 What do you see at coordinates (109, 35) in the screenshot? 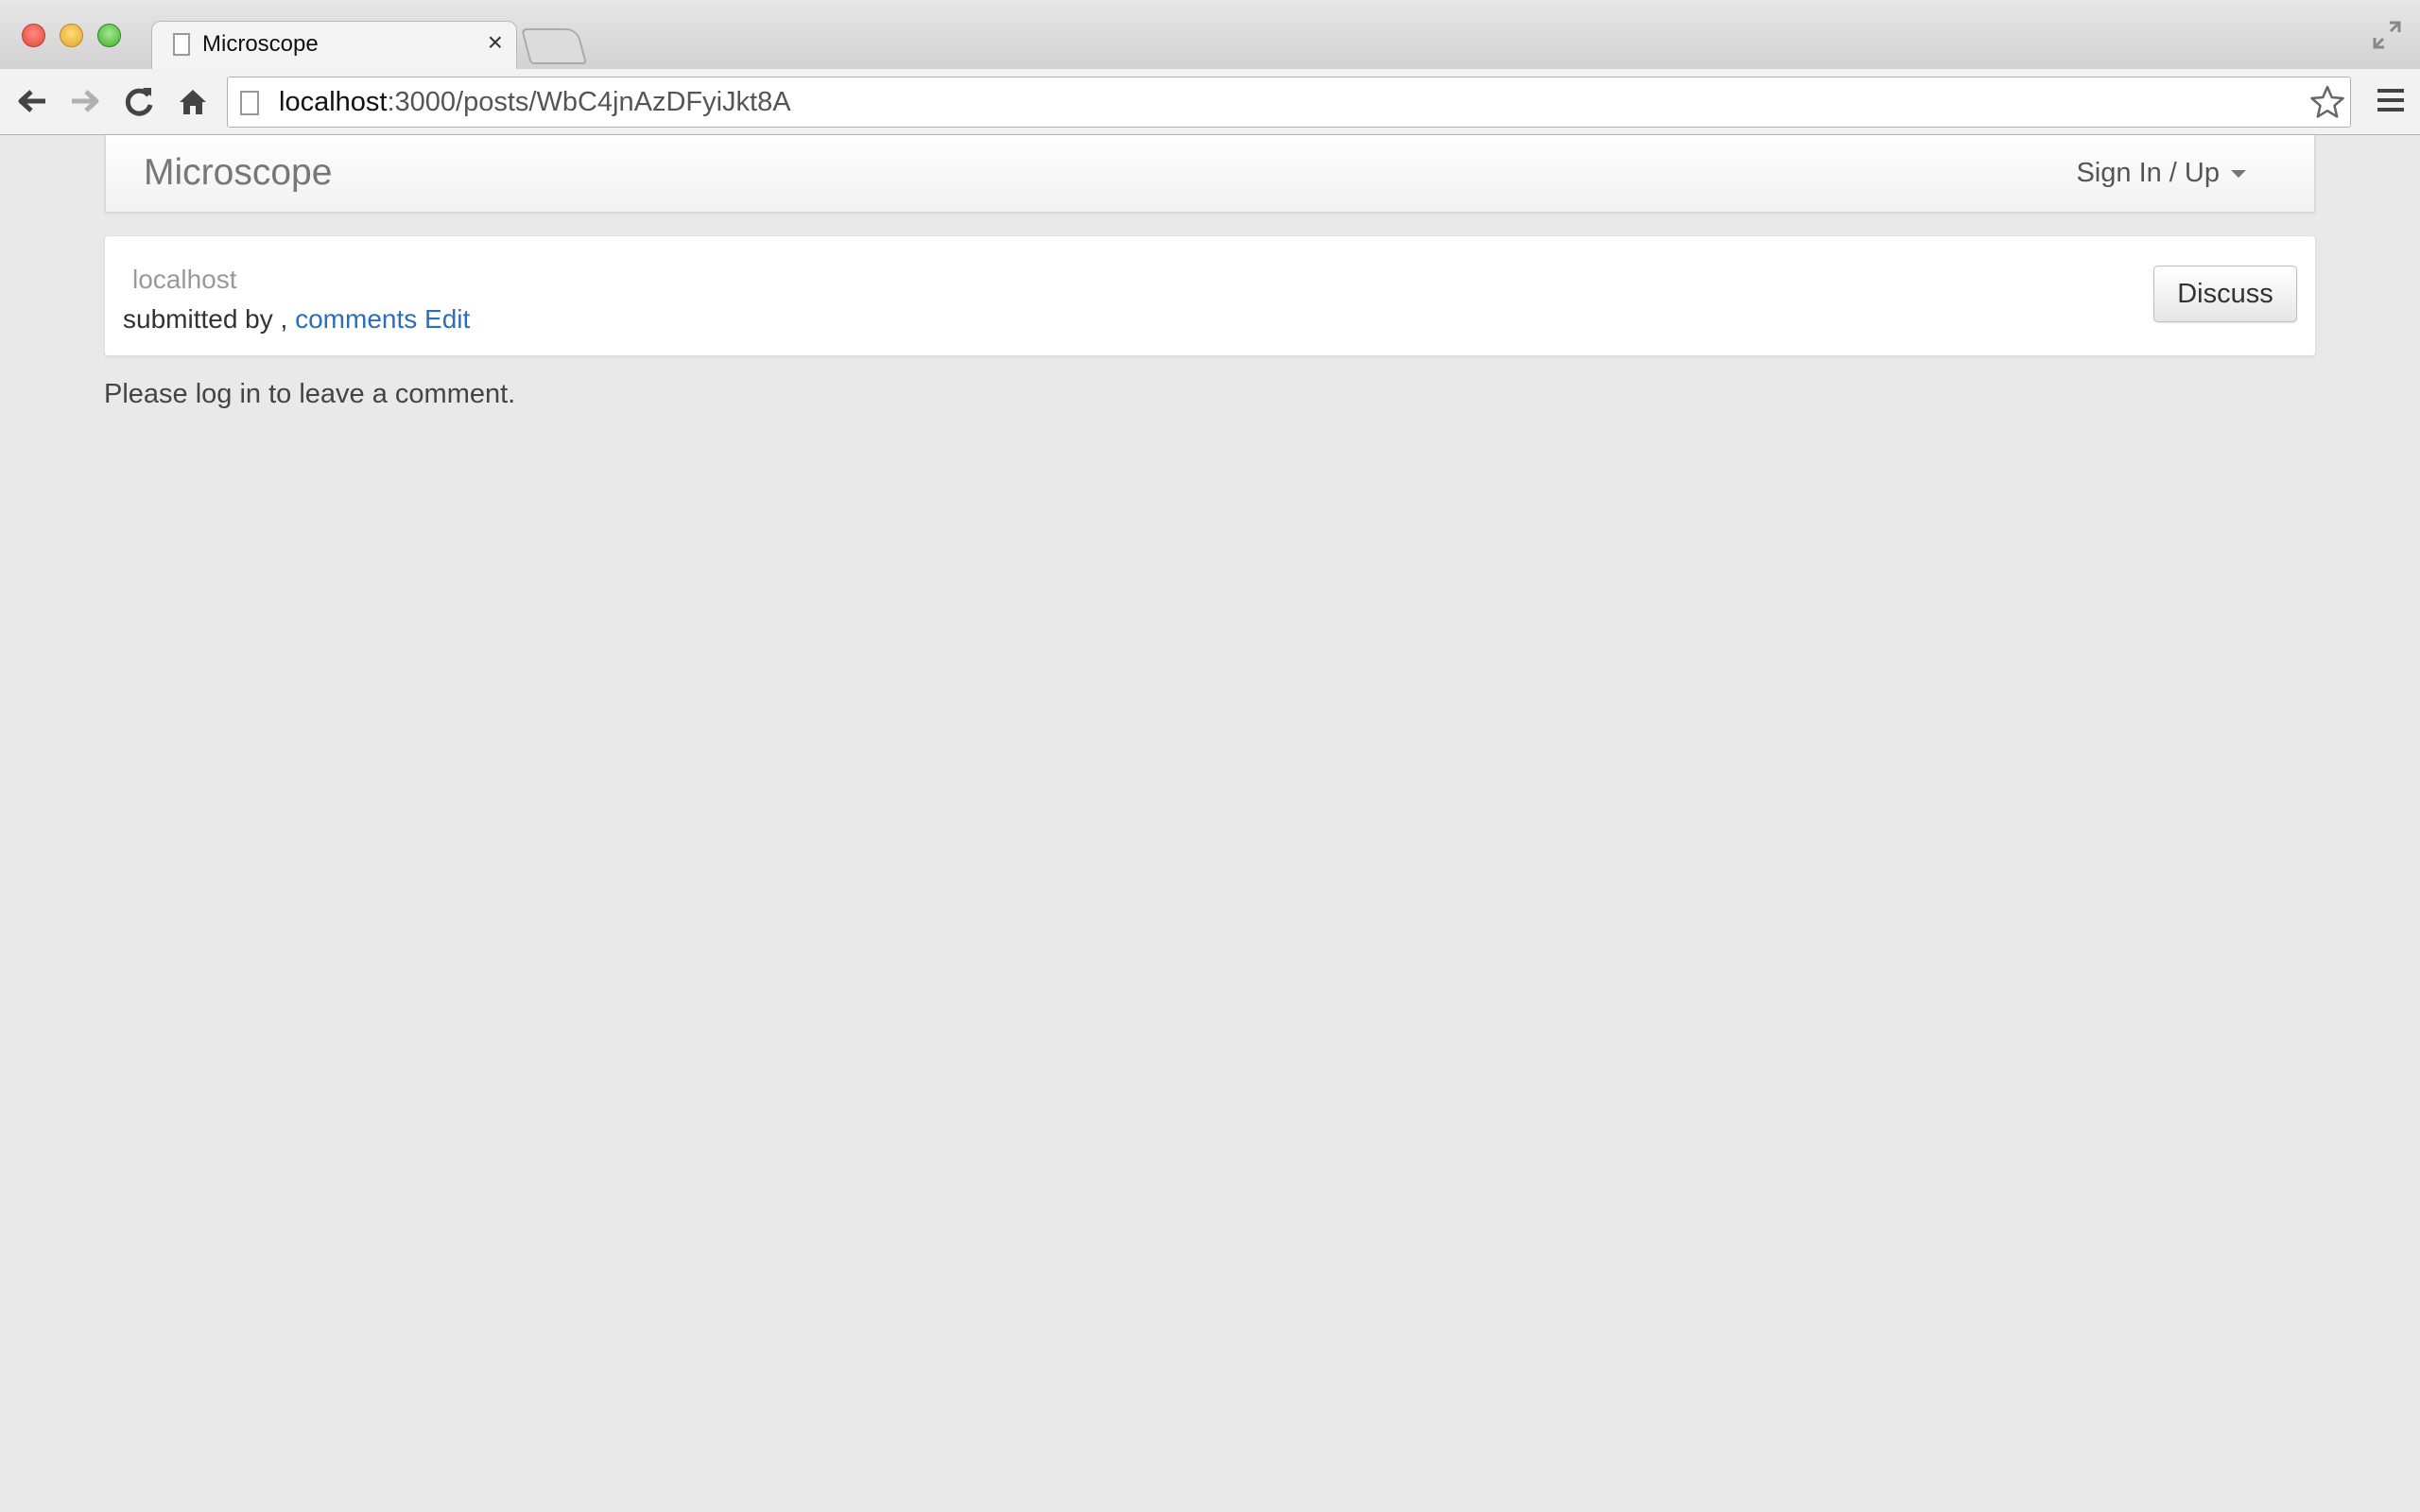
I see `window-maximize-button` at bounding box center [109, 35].